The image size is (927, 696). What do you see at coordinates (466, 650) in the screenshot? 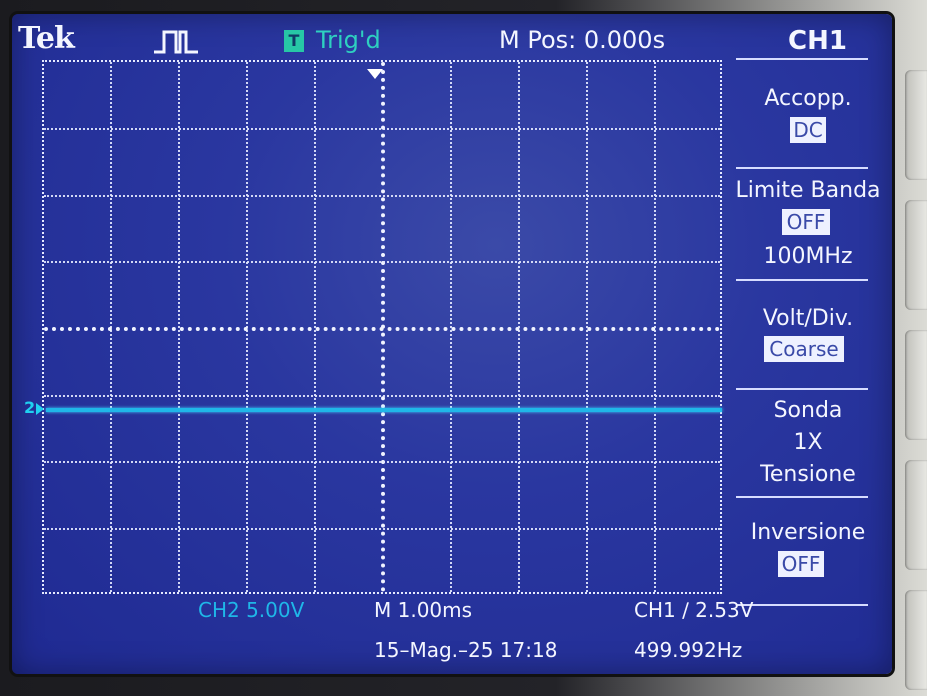
I see `datetime-readout: 15–Mag.–25 17:18` at bounding box center [466, 650].